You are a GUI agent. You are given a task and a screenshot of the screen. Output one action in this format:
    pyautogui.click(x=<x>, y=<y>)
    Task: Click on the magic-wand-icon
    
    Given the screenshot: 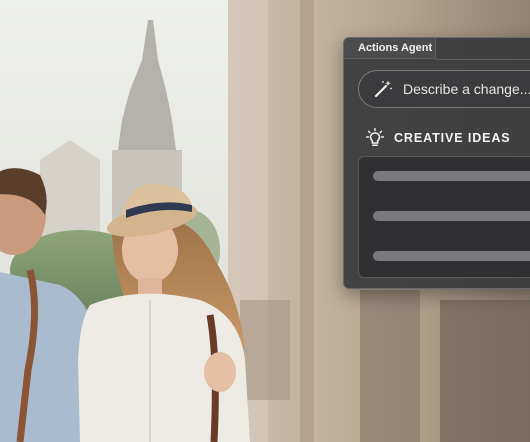 What is the action you would take?
    pyautogui.click(x=383, y=89)
    